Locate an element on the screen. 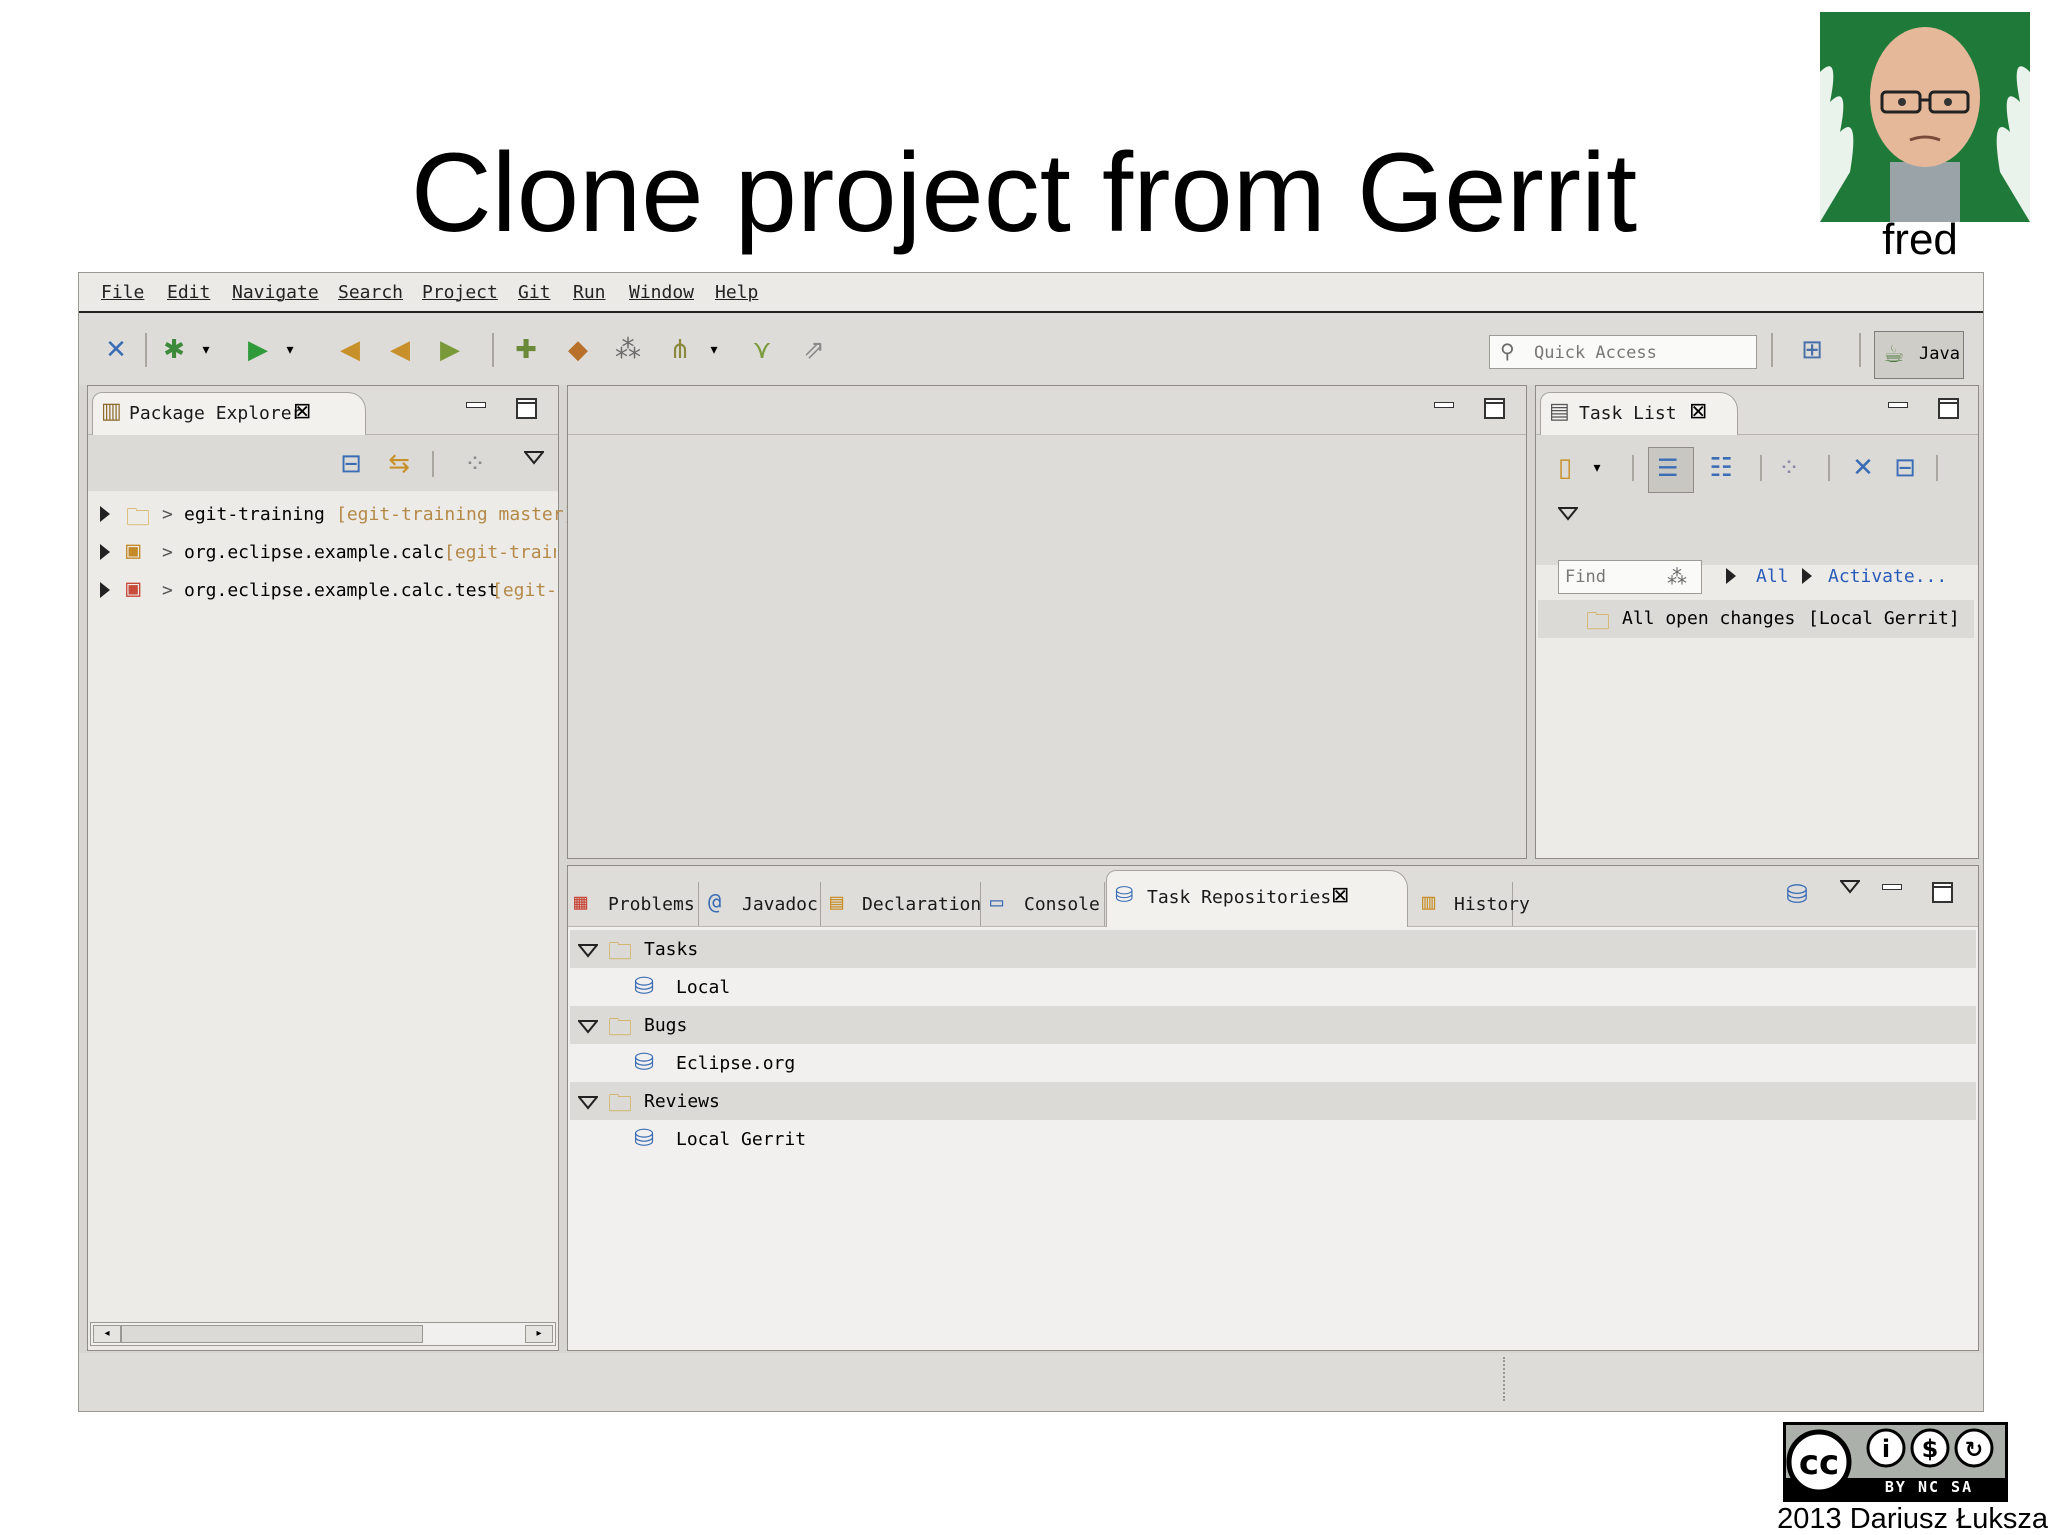 The height and width of the screenshot is (1535, 2048). search-icon: ⚲ is located at coordinates (1507, 351).